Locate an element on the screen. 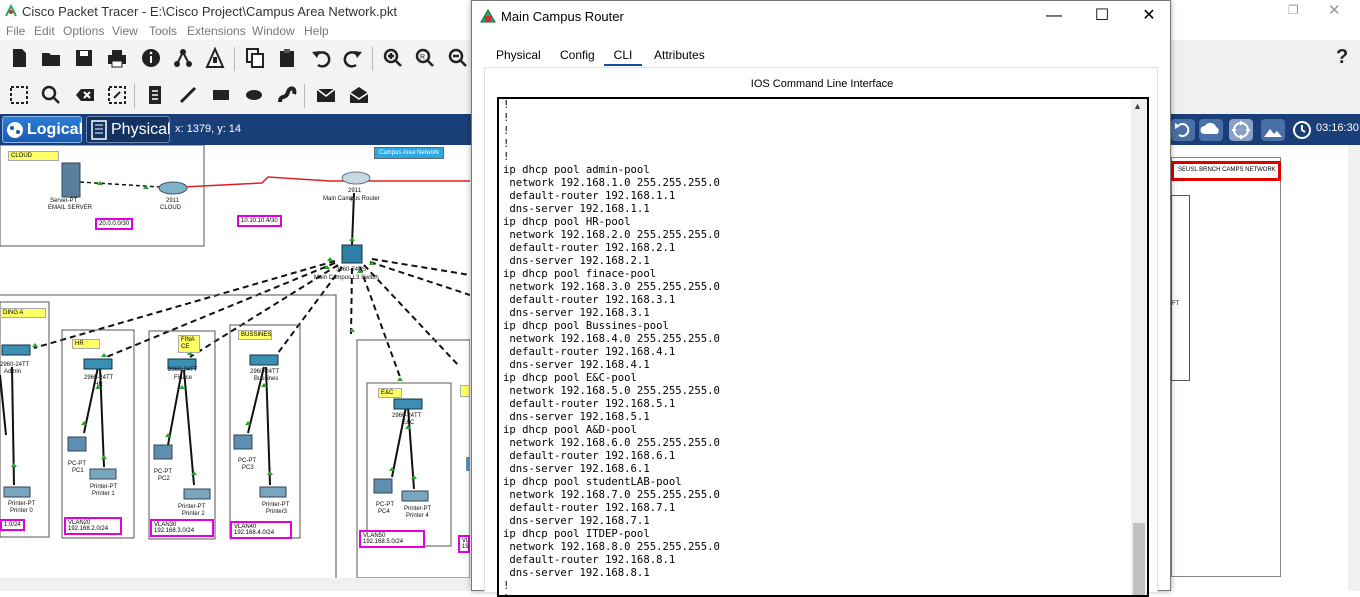 Image resolution: width=1360 pixels, height=597 pixels. main-switch-model: 3560-24PS is located at coordinates (351, 270).